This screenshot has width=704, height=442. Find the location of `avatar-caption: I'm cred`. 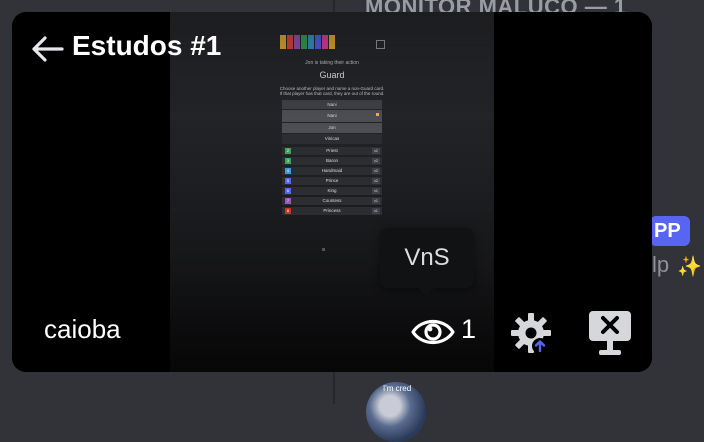

avatar-caption: I'm cred is located at coordinates (397, 388).